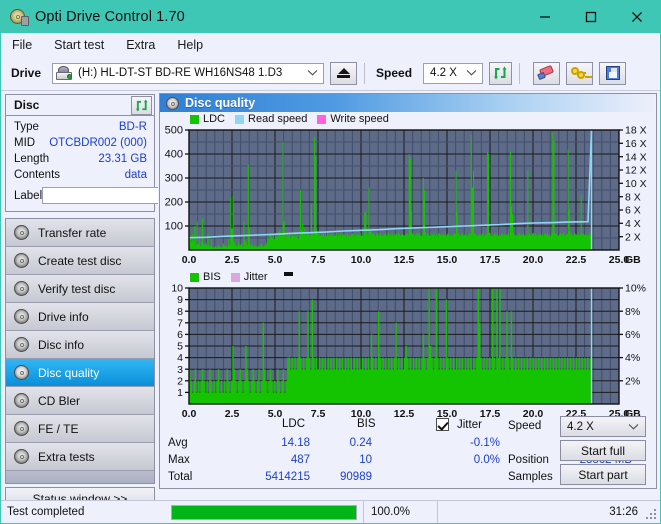  I want to click on disc-quality-header: Disc quality, so click(408, 103).